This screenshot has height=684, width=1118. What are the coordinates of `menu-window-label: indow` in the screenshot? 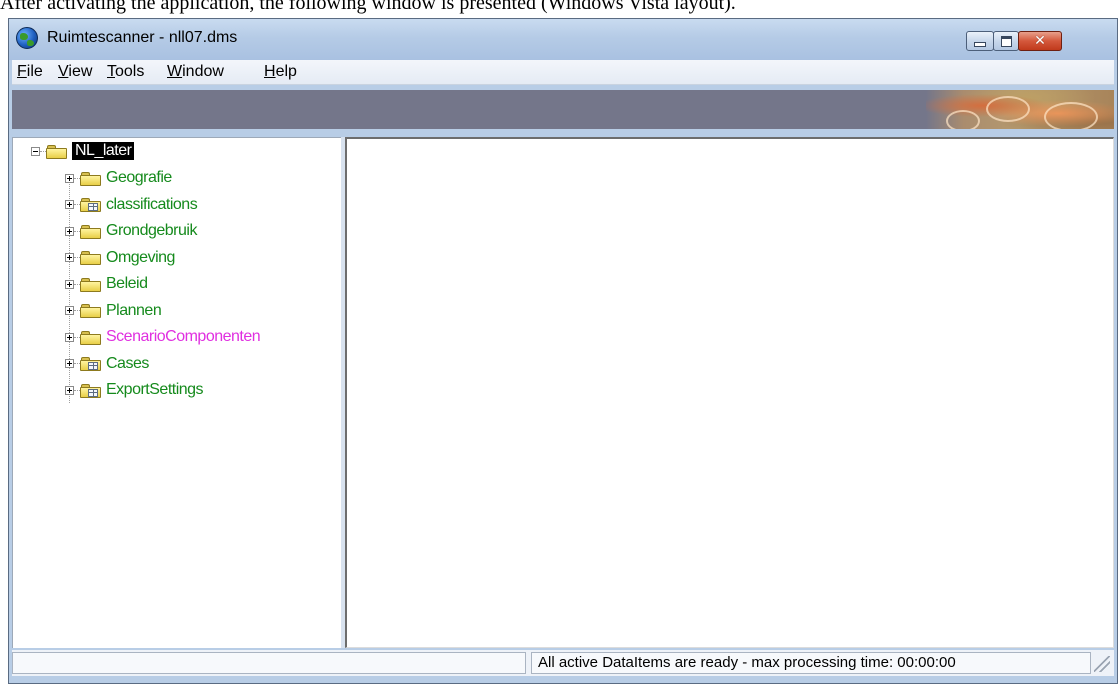 It's located at (203, 71).